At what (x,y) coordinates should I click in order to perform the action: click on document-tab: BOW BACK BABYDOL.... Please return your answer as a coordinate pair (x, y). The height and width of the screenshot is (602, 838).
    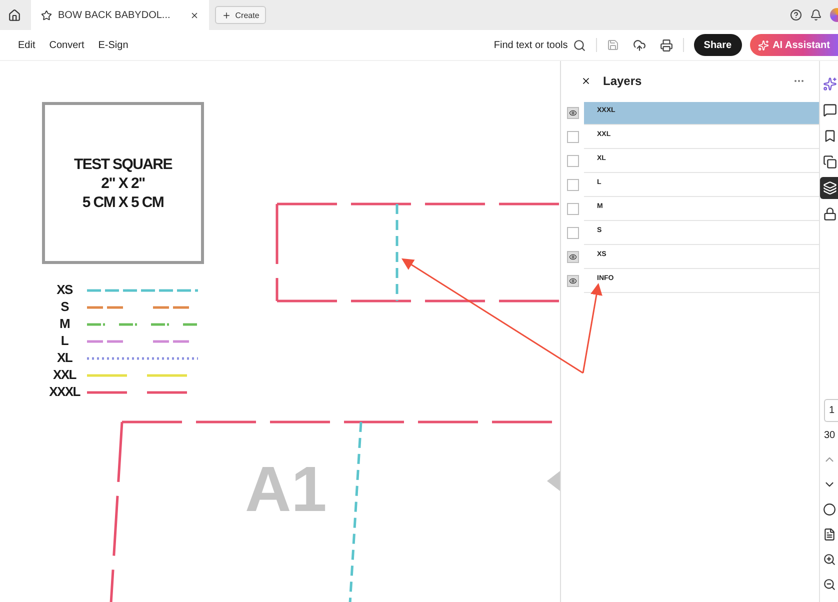
    Looking at the image, I should click on (120, 15).